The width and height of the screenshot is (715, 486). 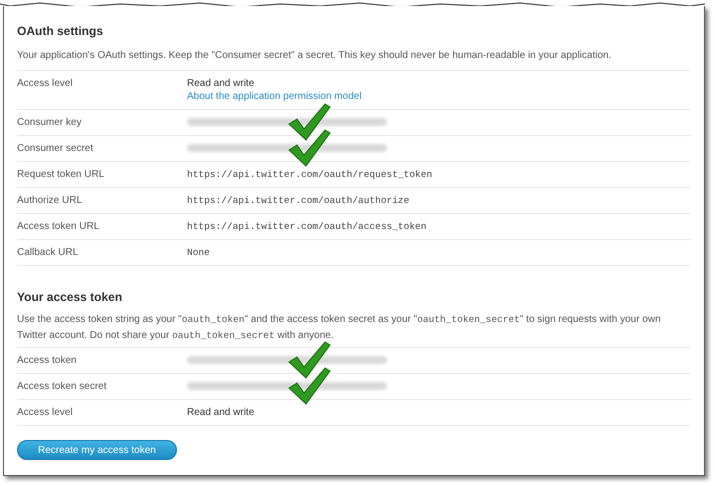 I want to click on section-description: Your application's OAuth settings. Keep the "Consumer secret" a secret. This key should never be human-readable in your application., so click(x=354, y=59).